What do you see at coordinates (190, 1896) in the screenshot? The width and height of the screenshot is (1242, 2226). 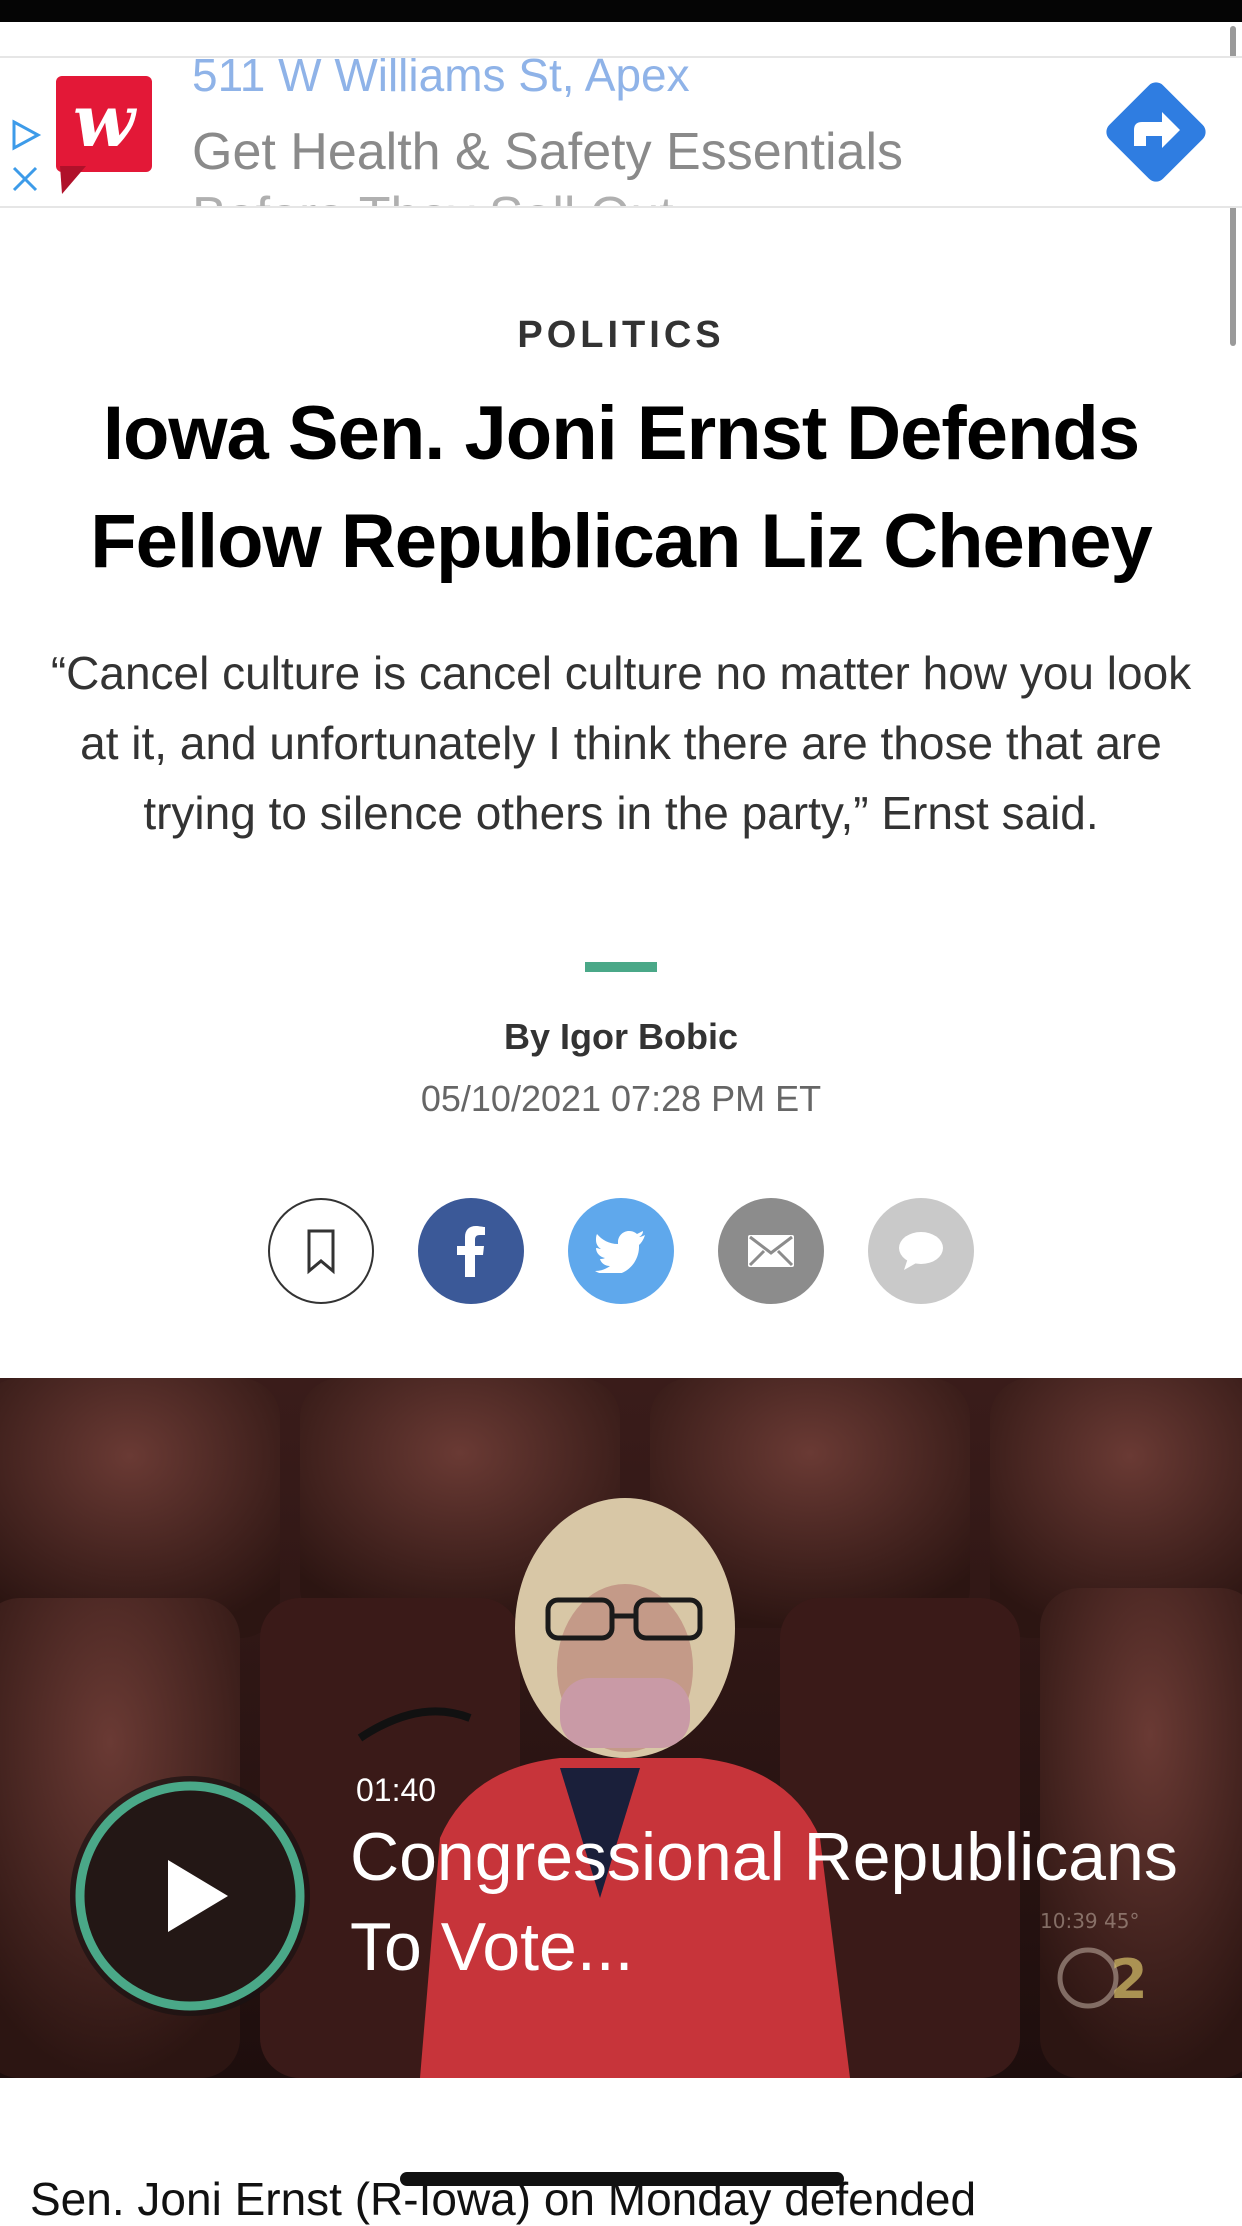 I see `play-button` at bounding box center [190, 1896].